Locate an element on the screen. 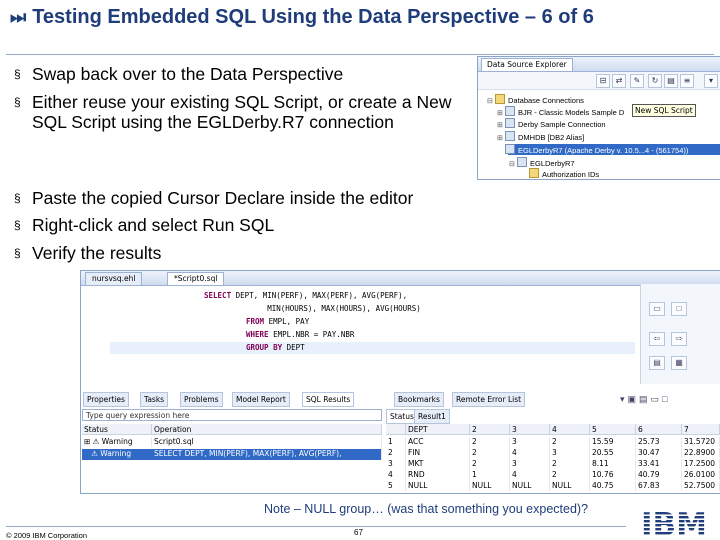 The height and width of the screenshot is (540, 720). result-cell: 15.59 is located at coordinates (613, 442).